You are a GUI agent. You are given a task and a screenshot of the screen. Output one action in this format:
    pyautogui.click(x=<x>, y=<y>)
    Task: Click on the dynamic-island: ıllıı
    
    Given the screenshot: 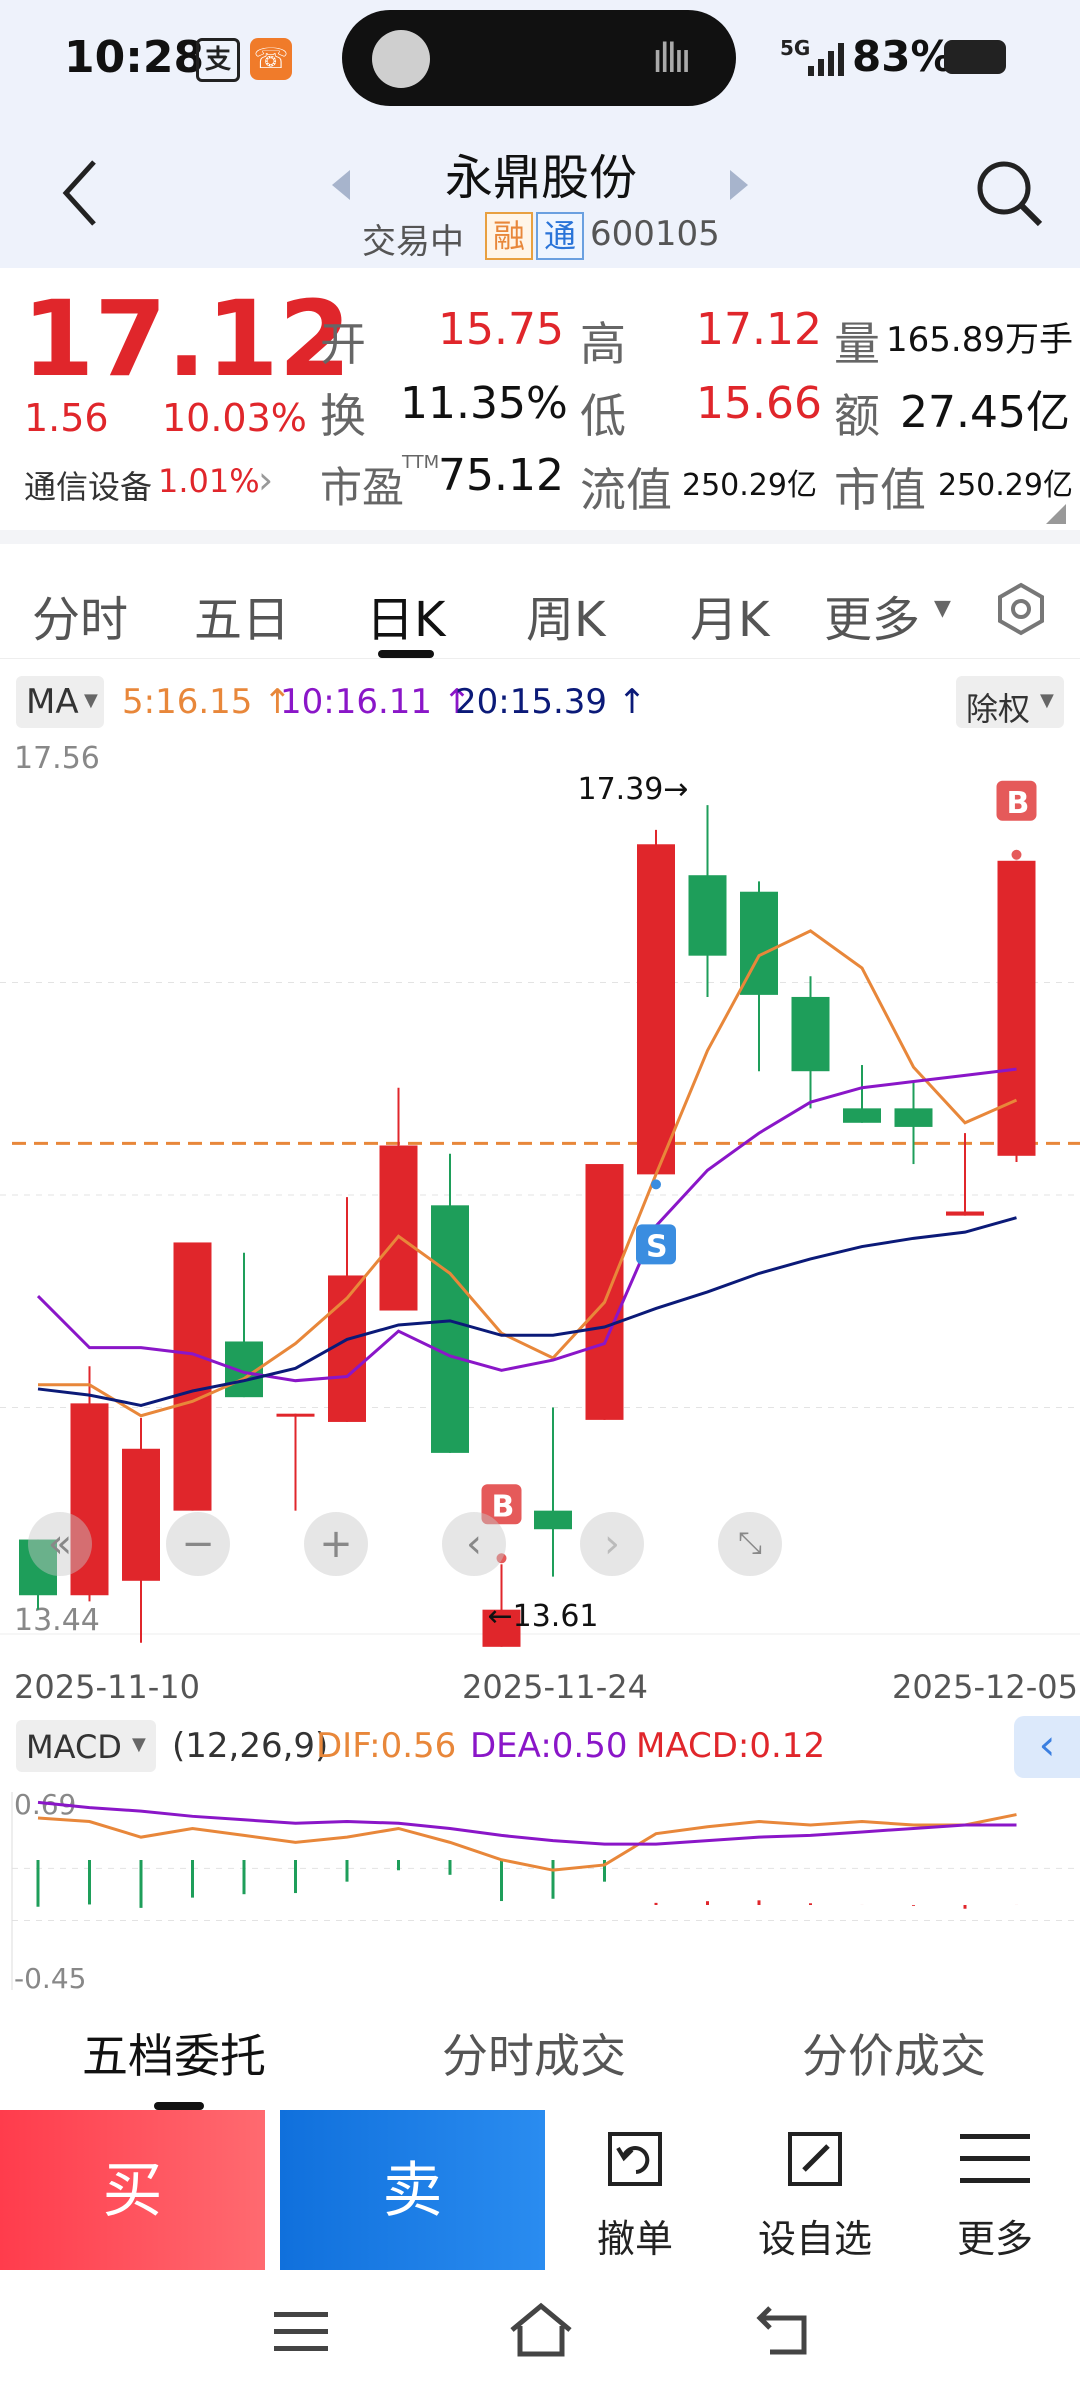 What is the action you would take?
    pyautogui.click(x=539, y=58)
    